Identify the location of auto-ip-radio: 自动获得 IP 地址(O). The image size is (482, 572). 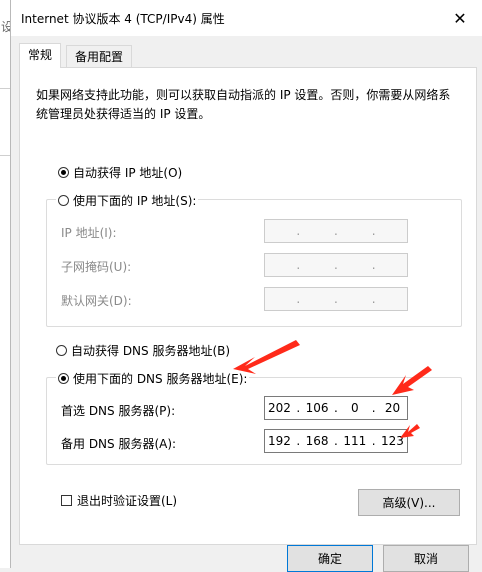
(120, 172).